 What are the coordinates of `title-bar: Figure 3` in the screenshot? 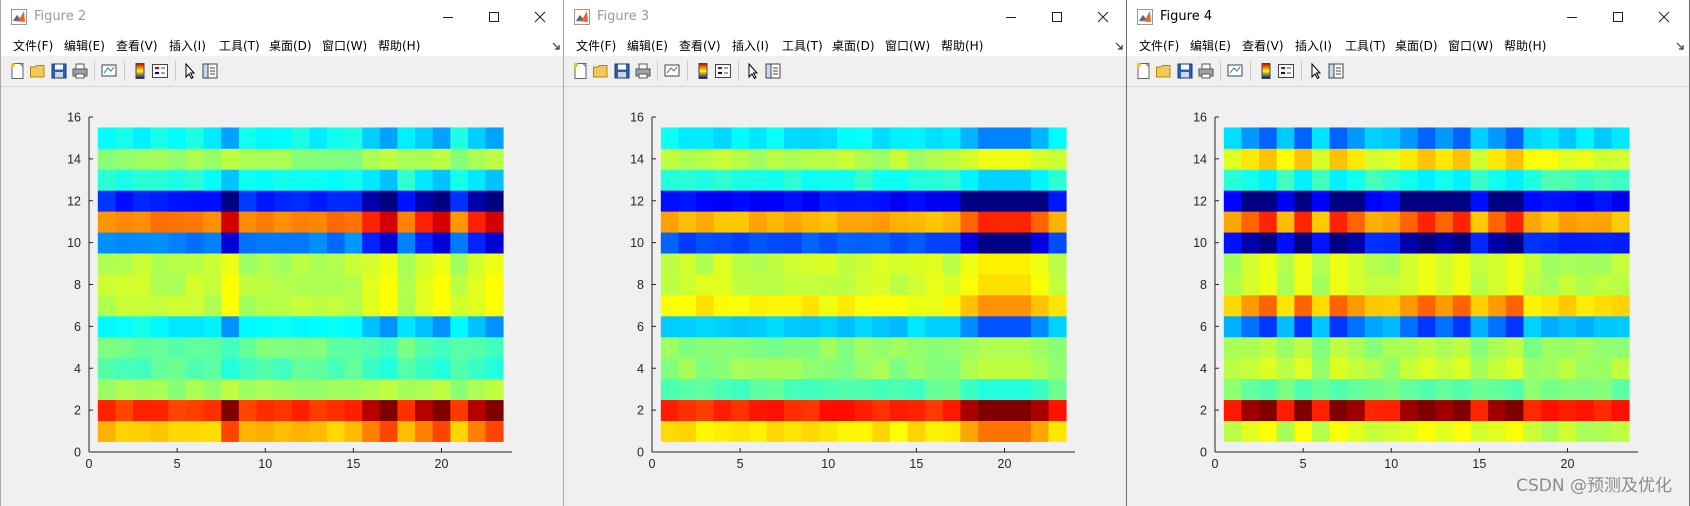 It's located at (846, 17).